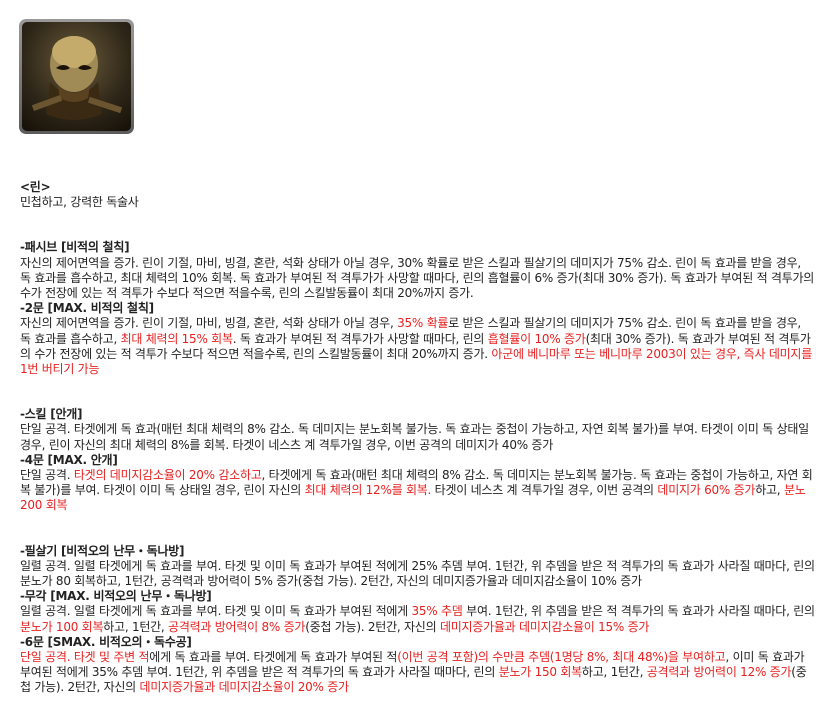 The height and width of the screenshot is (706, 827). I want to click on portrait-image, so click(76, 76).